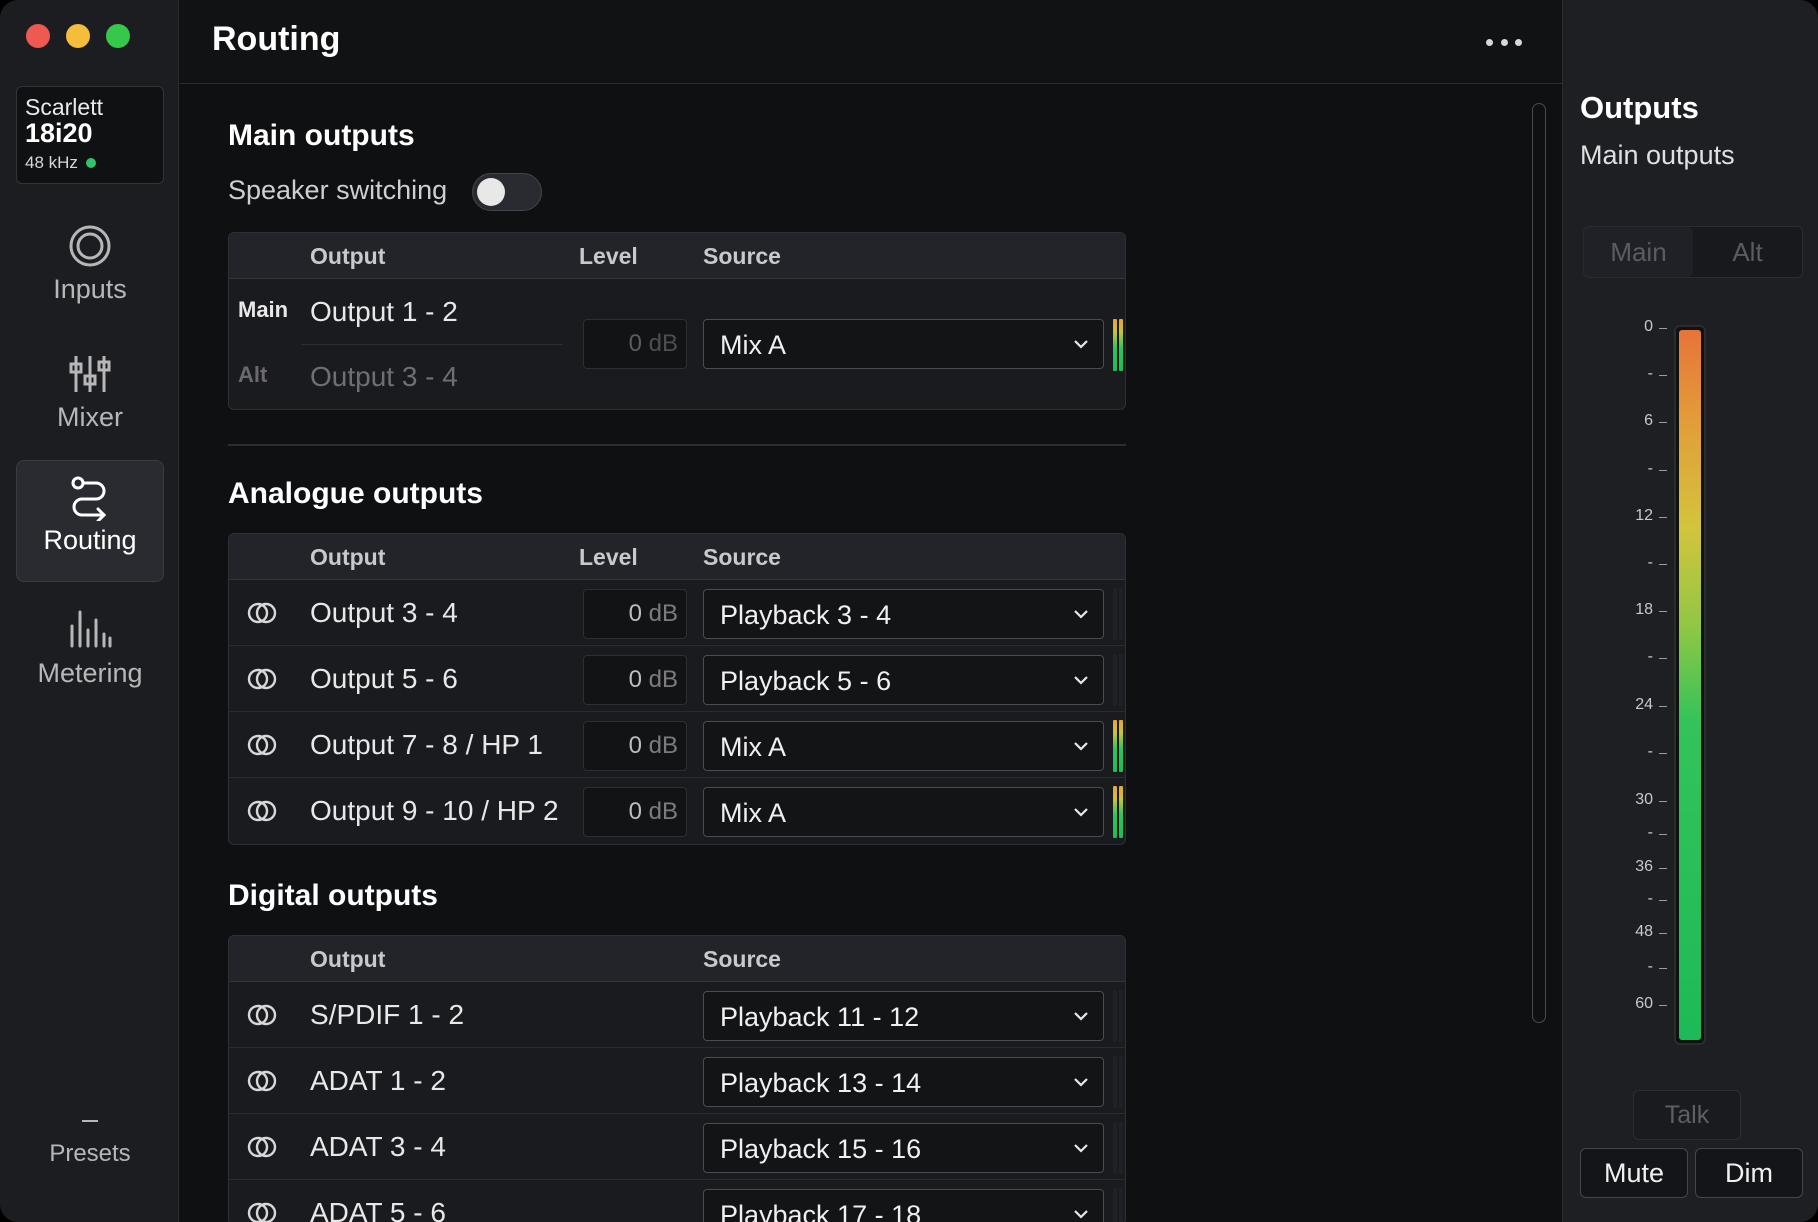 Image resolution: width=1818 pixels, height=1222 pixels. What do you see at coordinates (903, 614) in the screenshot?
I see `source-select: Playback 3 - 4` at bounding box center [903, 614].